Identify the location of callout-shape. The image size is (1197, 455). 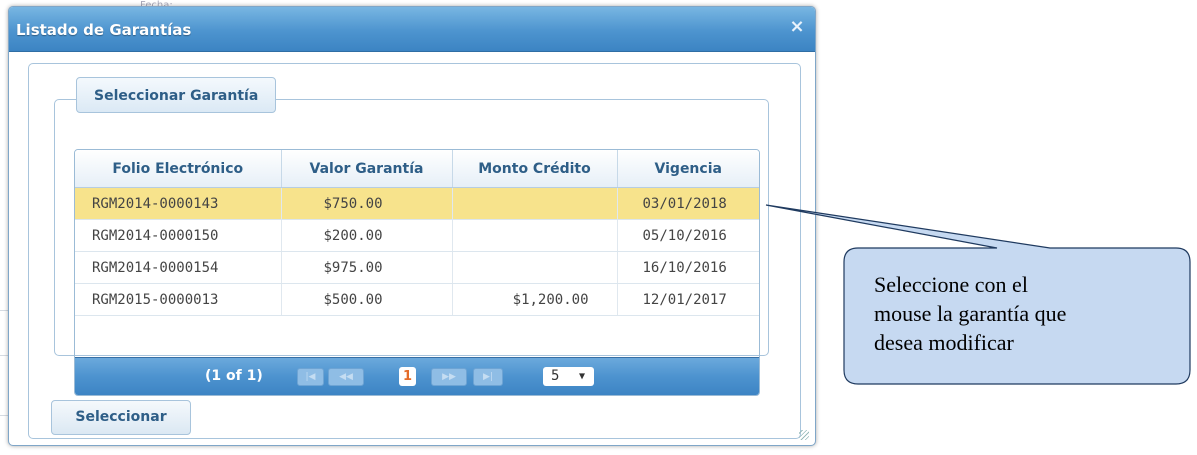
(978, 294).